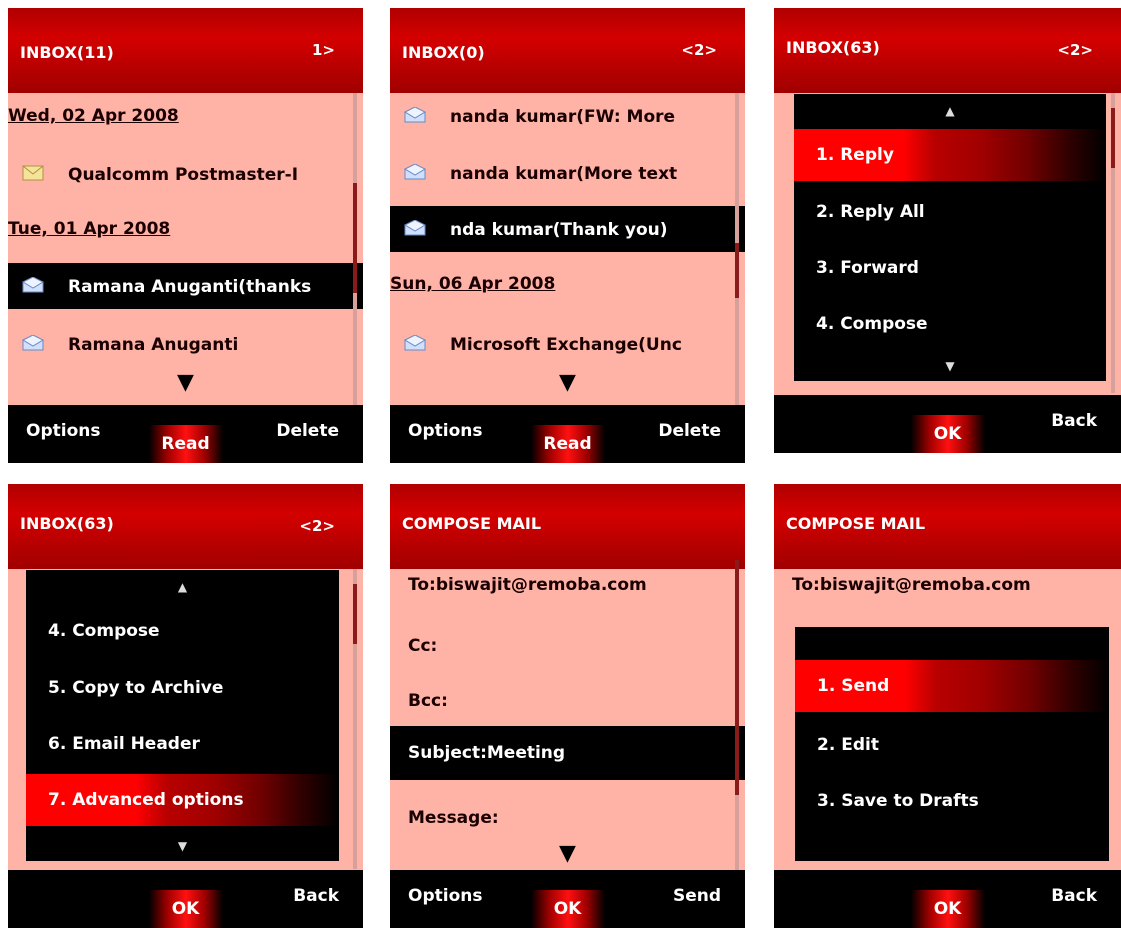  Describe the element at coordinates (950, 212) in the screenshot. I see `menu-item-reply-all: 2. Reply All` at that location.